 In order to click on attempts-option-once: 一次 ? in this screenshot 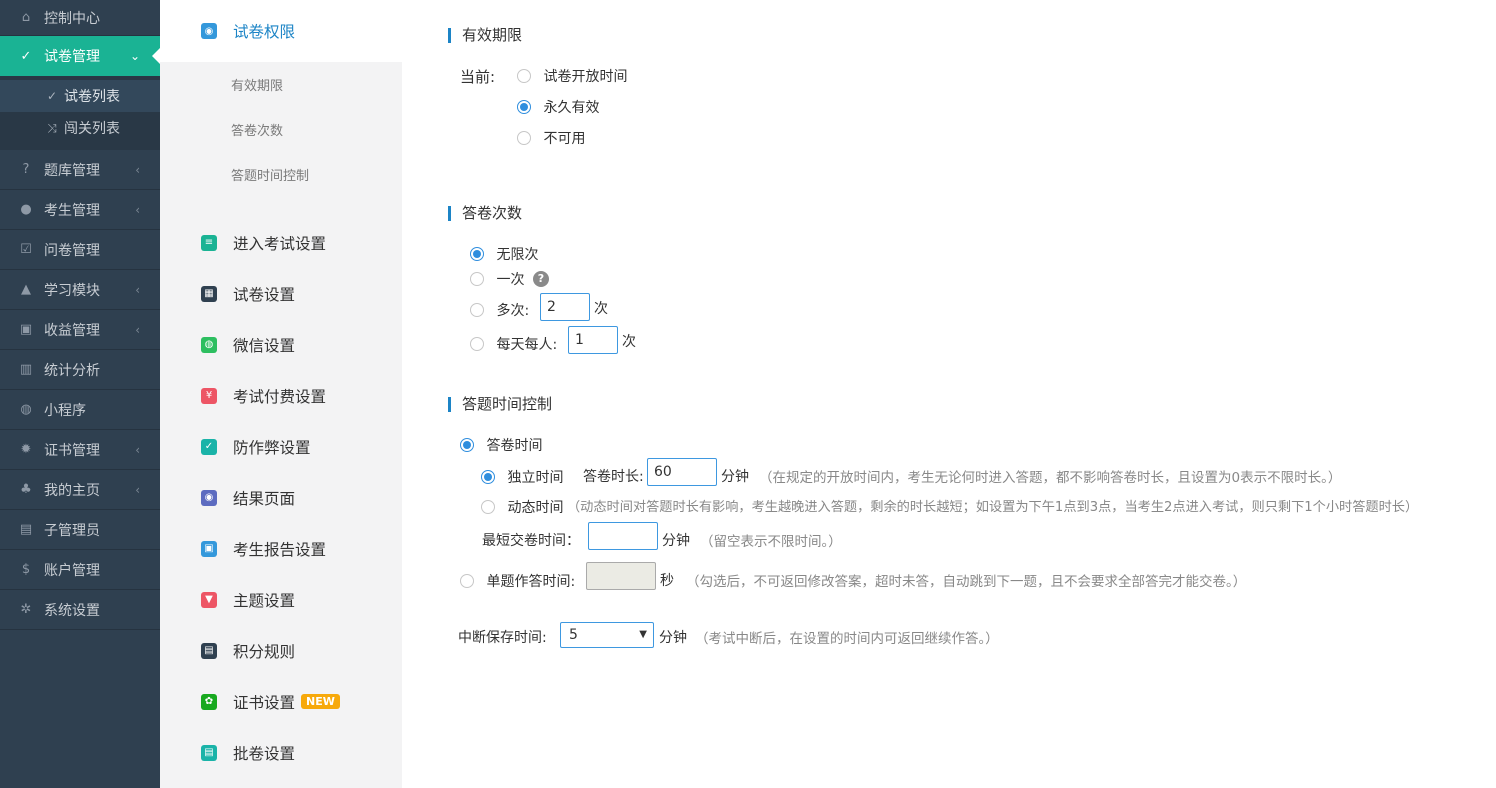, I will do `click(509, 279)`.